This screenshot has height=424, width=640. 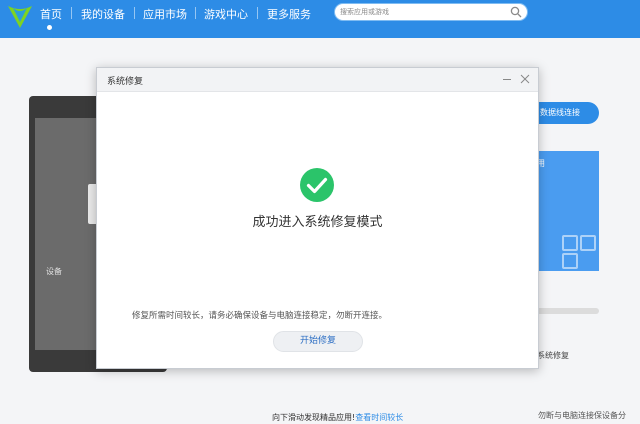 What do you see at coordinates (379, 417) in the screenshot?
I see `scroll-hint-link: 查看时间较长` at bounding box center [379, 417].